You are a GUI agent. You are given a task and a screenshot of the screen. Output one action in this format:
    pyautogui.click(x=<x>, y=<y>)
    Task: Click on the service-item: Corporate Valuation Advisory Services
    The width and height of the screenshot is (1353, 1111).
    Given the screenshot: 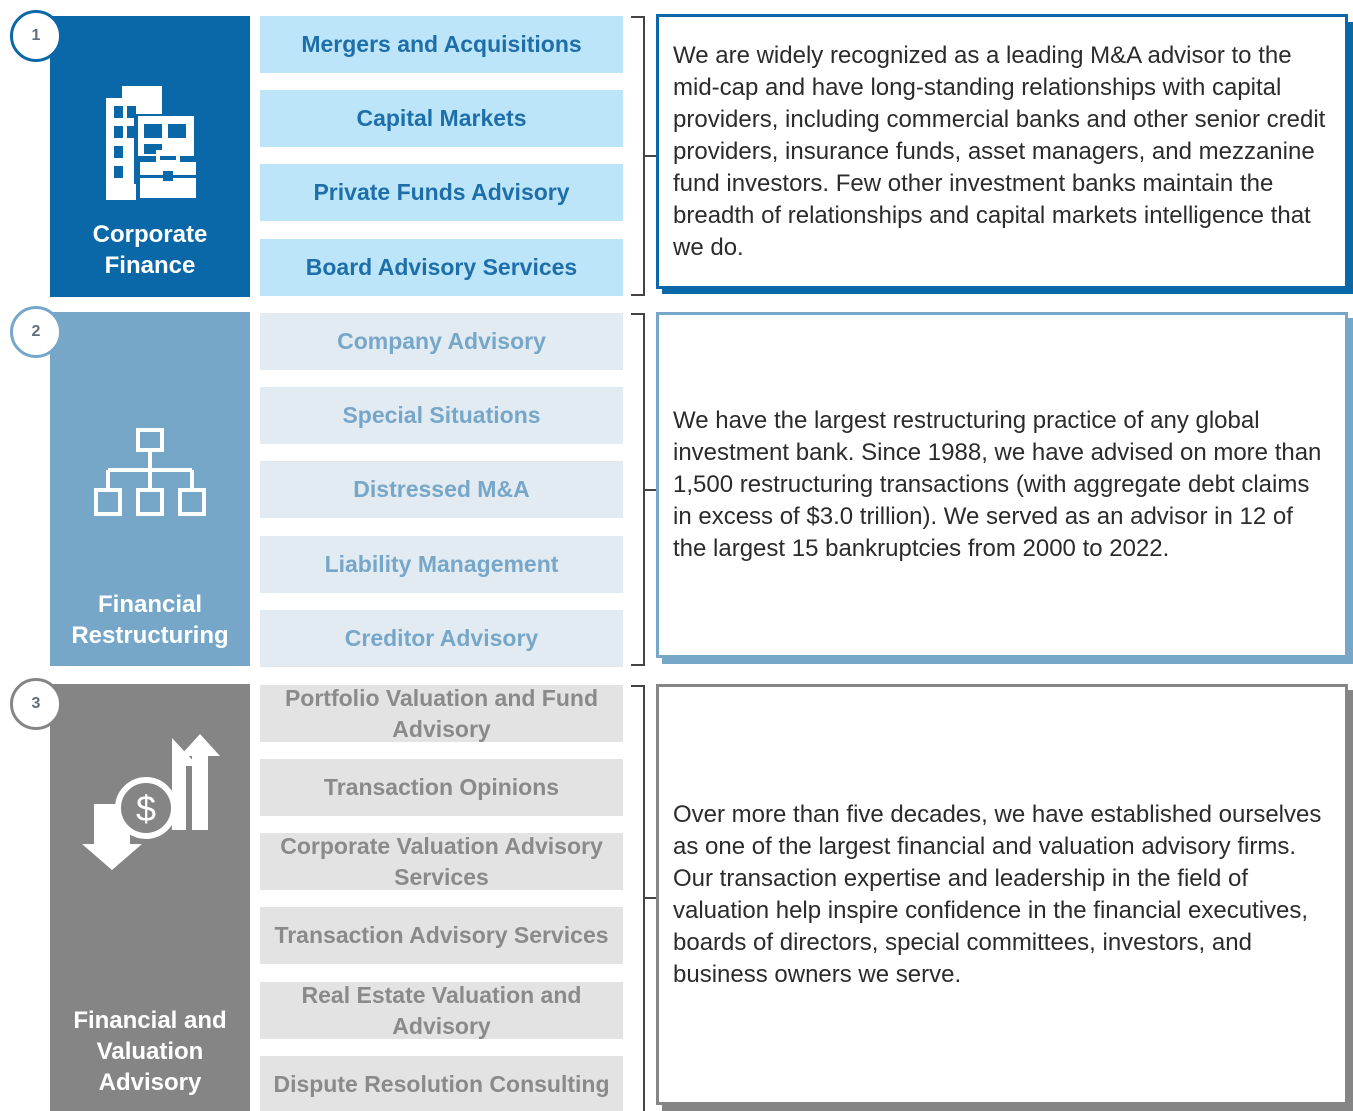 What is the action you would take?
    pyautogui.click(x=441, y=861)
    